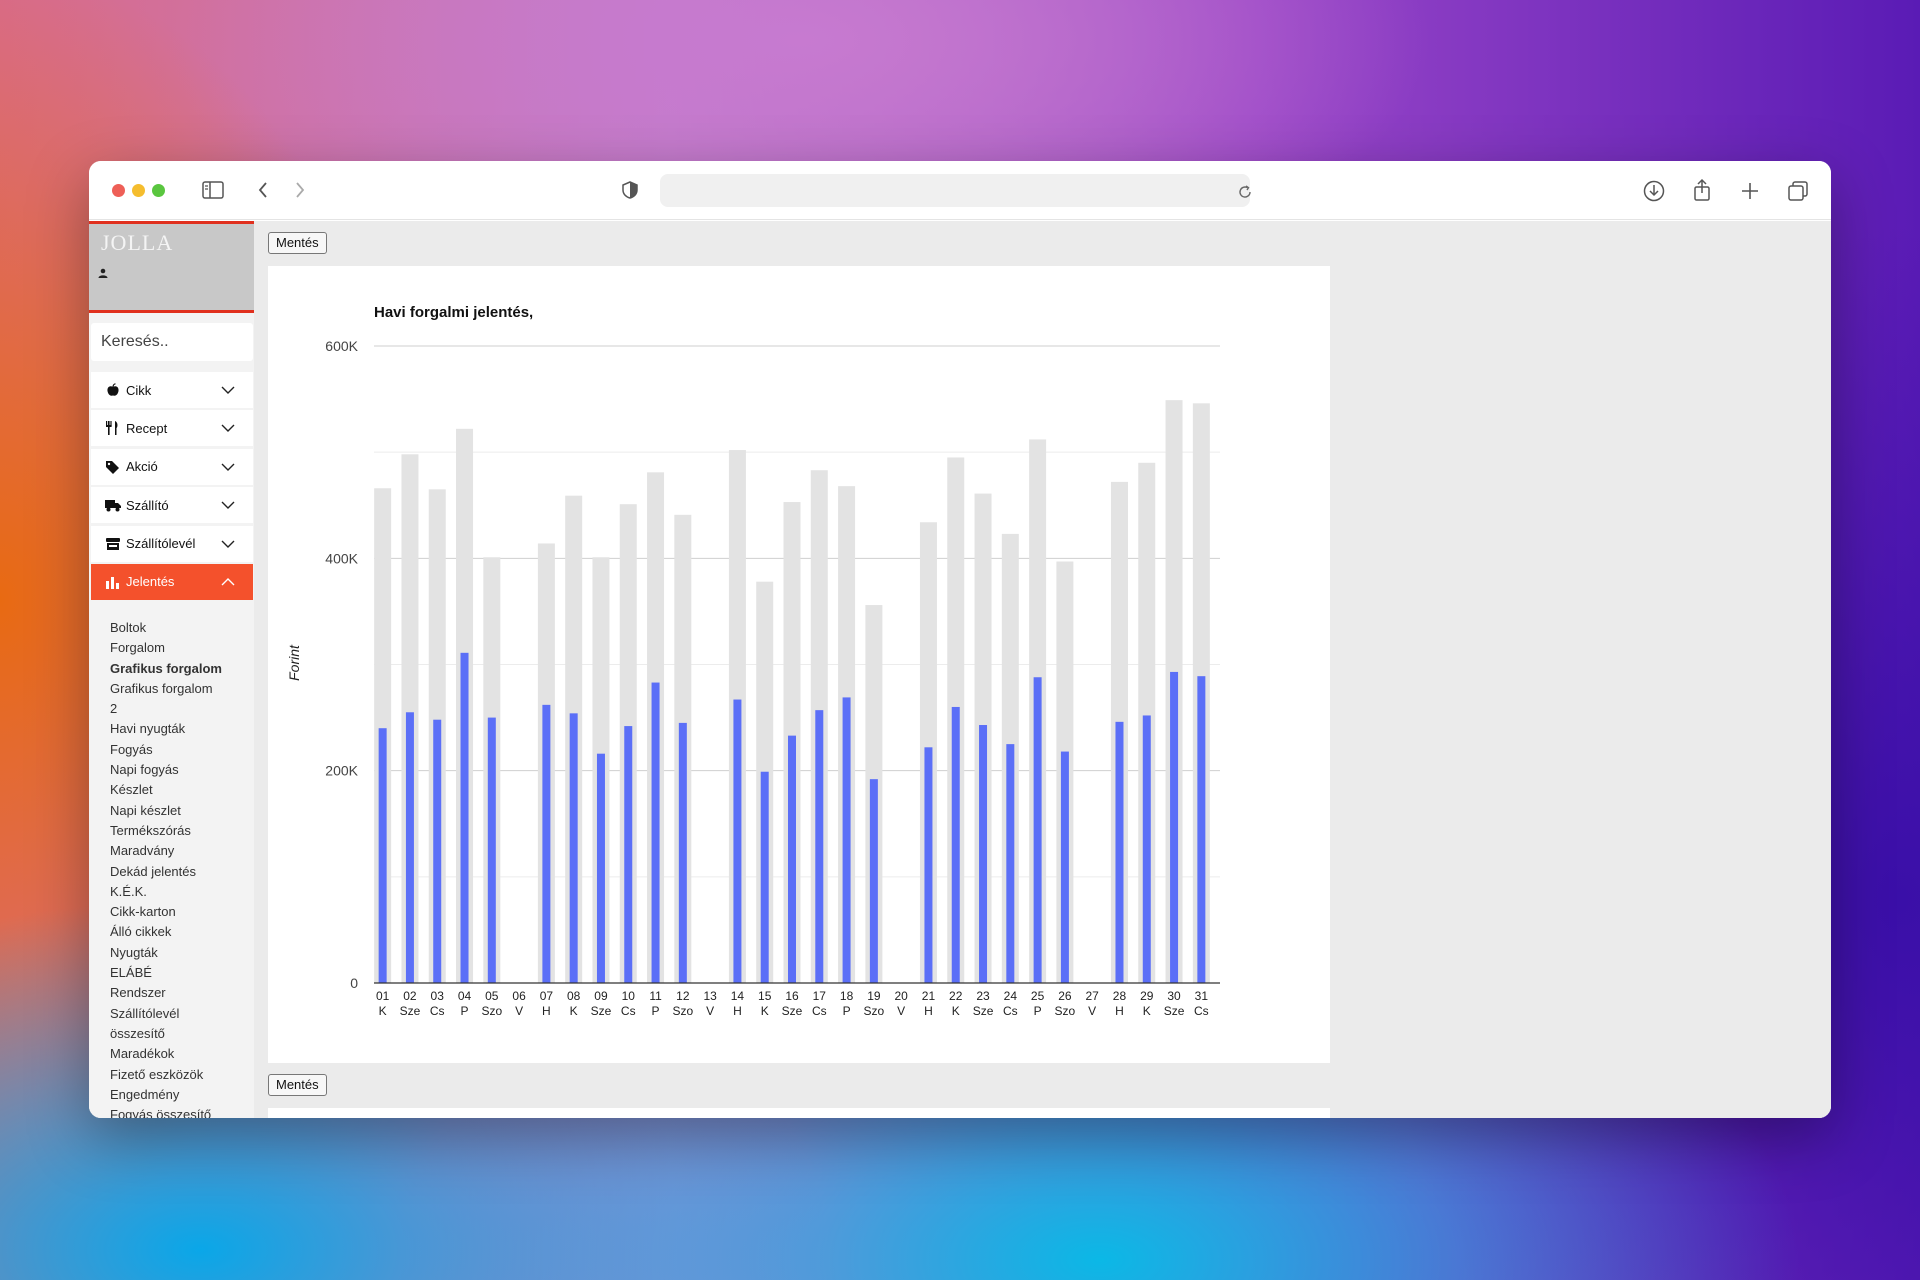 This screenshot has width=1920, height=1280. What do you see at coordinates (138, 190) in the screenshot?
I see `minimize-window-button` at bounding box center [138, 190].